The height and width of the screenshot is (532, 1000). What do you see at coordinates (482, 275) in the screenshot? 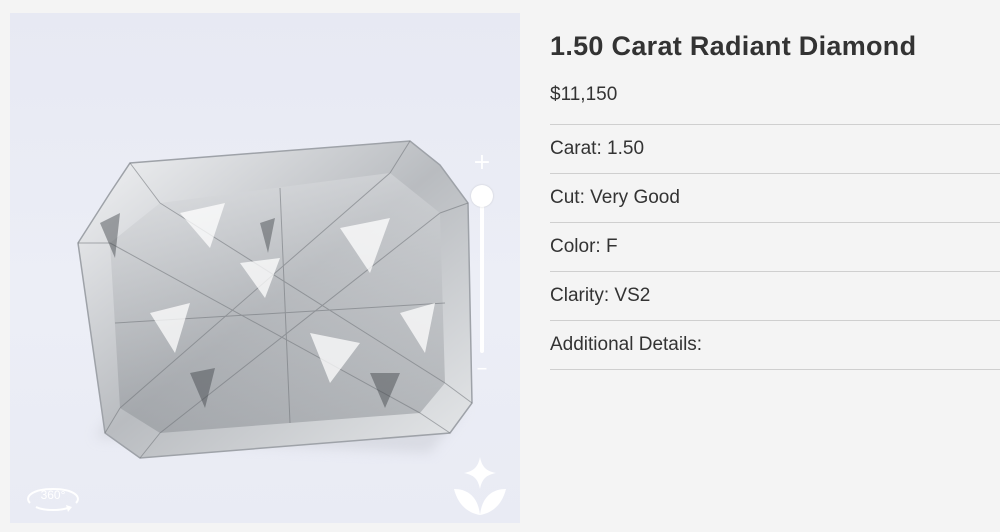
I see `zoom-slider-track` at bounding box center [482, 275].